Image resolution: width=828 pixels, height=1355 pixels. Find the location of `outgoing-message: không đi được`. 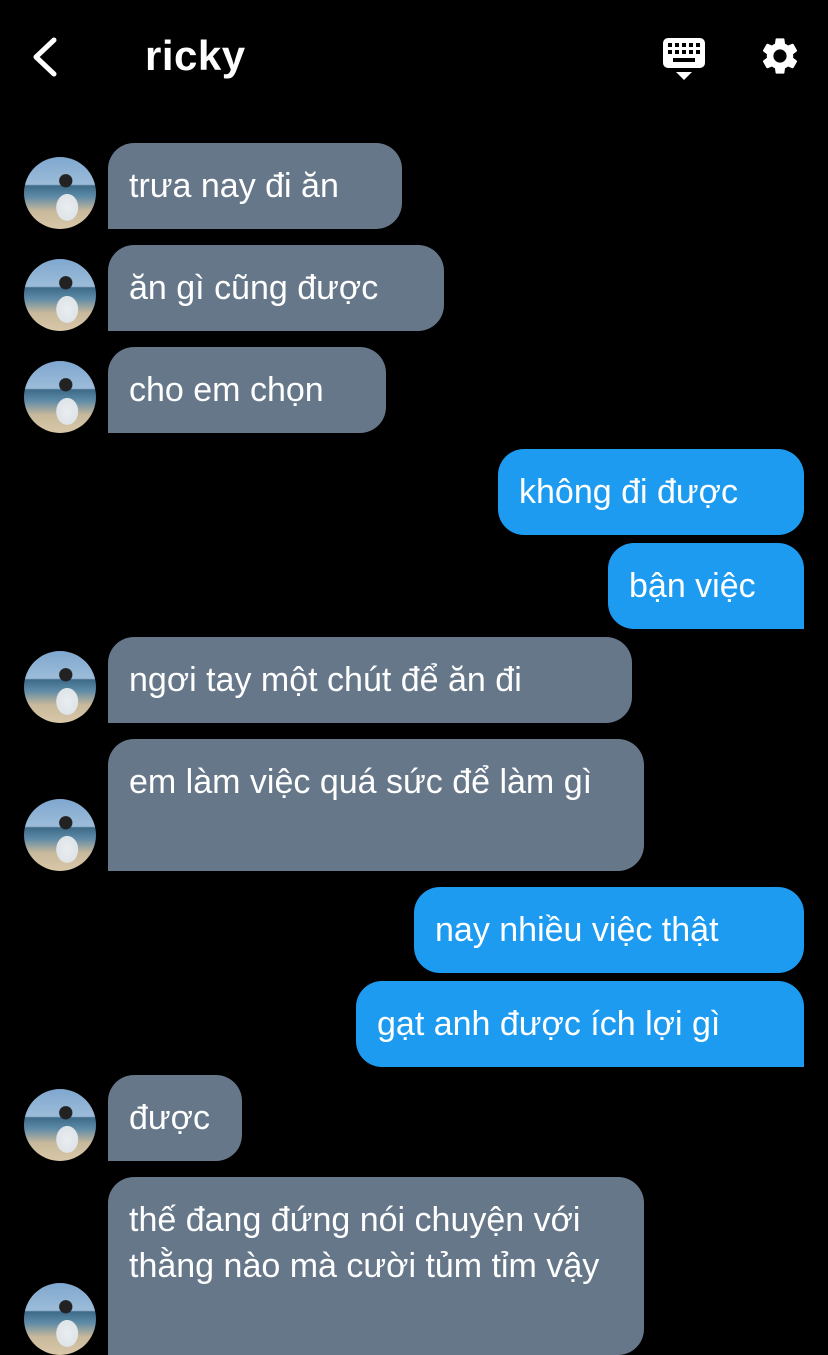

outgoing-message: không đi được is located at coordinates (651, 492).